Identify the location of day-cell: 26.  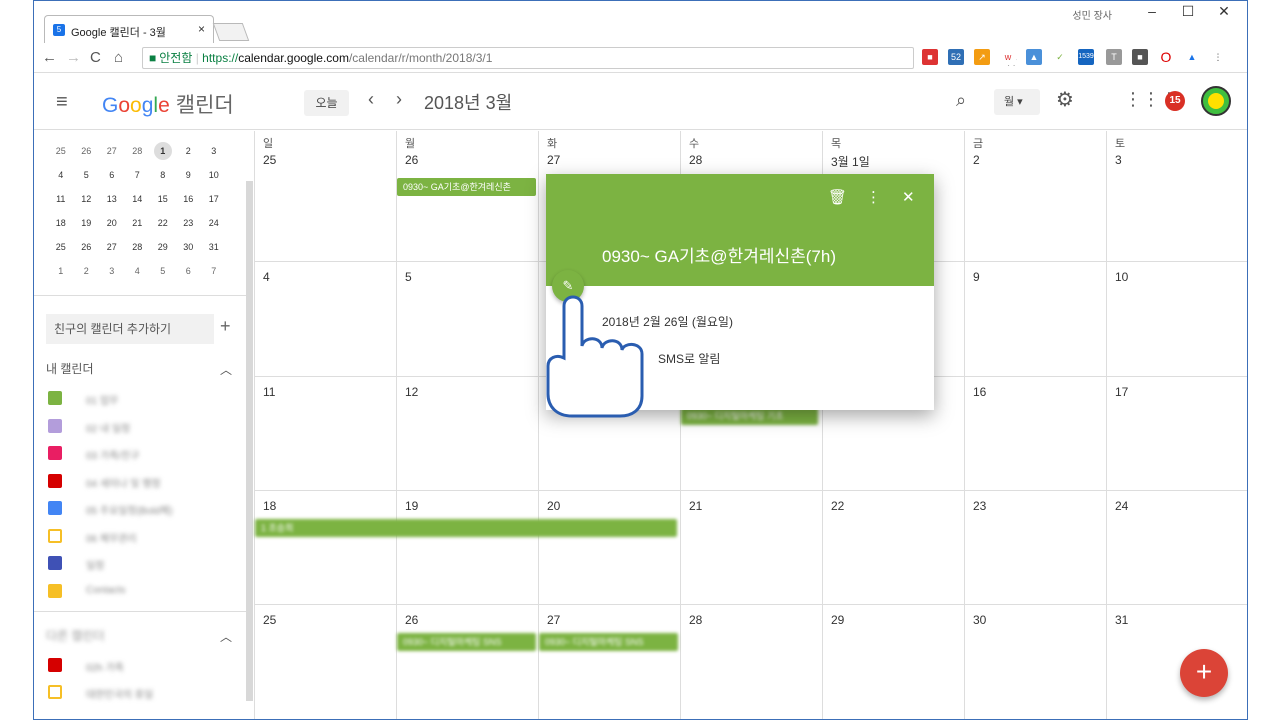
(467, 662).